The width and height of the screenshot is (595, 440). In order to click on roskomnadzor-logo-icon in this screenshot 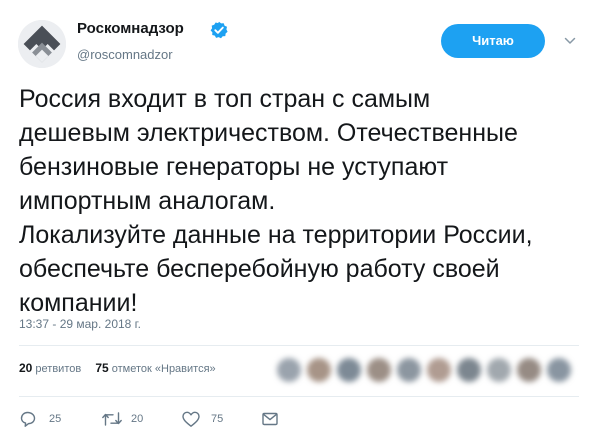, I will do `click(42, 44)`.